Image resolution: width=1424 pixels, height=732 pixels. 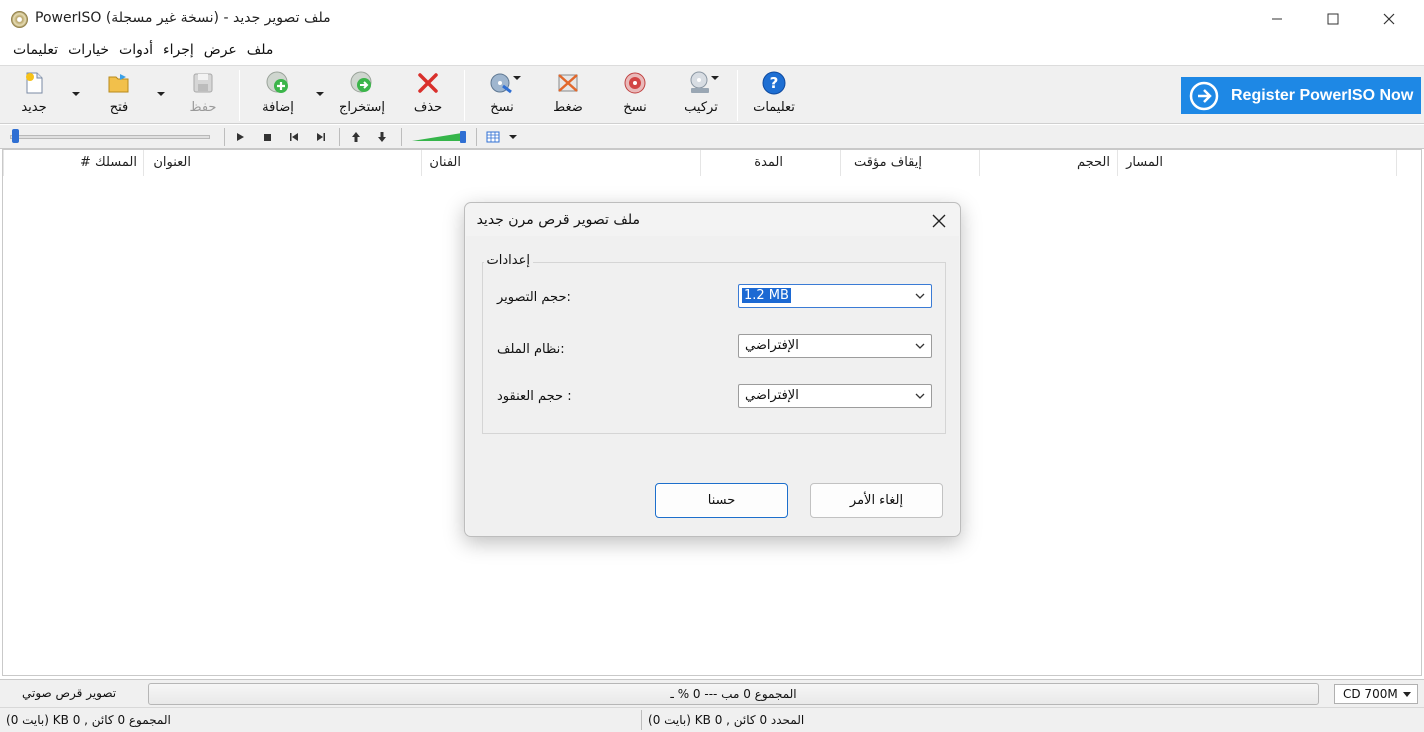 I want to click on register-now-button: Register PowerISO Now, so click(x=1301, y=95).